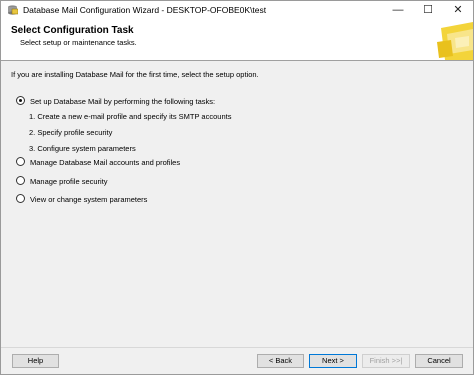 This screenshot has width=474, height=375. Describe the element at coordinates (439, 361) in the screenshot. I see `cancel-button: Cancel` at that location.